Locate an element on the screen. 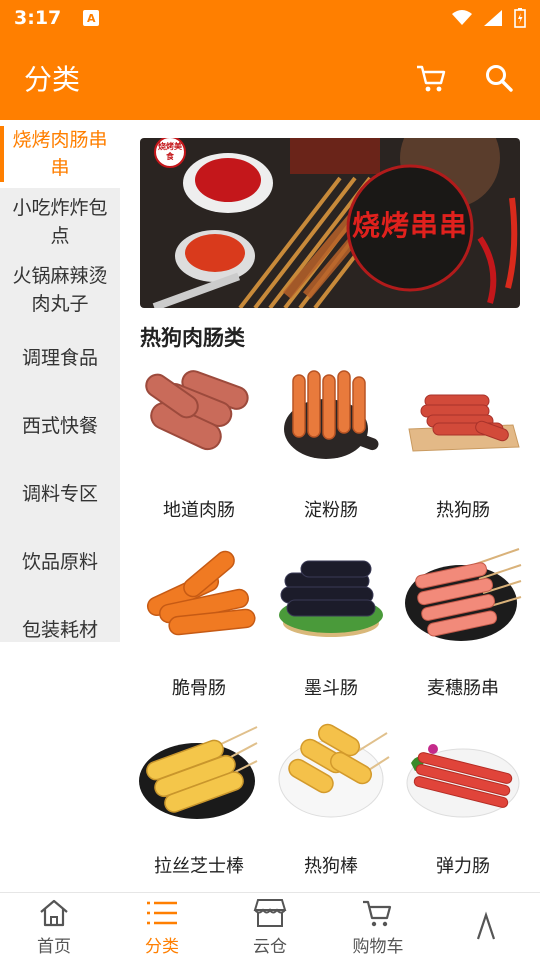 This screenshot has width=540, height=960. sidebar-item-prepared-food: 调理食品 is located at coordinates (60, 358).